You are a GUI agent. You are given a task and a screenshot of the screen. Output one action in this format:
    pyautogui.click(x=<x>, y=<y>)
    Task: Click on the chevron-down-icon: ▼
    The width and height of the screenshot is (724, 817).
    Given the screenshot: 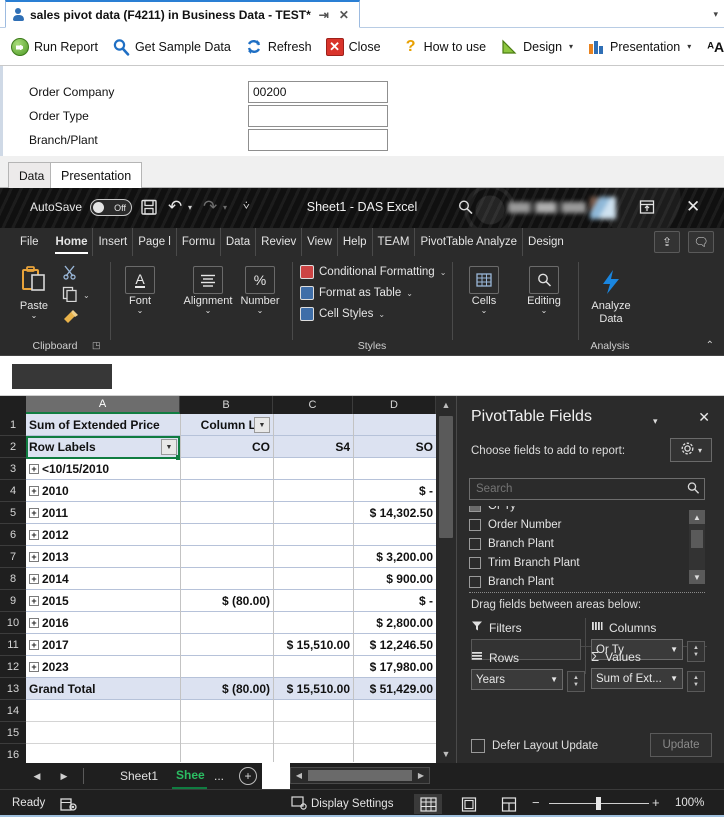 What is the action you would take?
    pyautogui.click(x=554, y=679)
    